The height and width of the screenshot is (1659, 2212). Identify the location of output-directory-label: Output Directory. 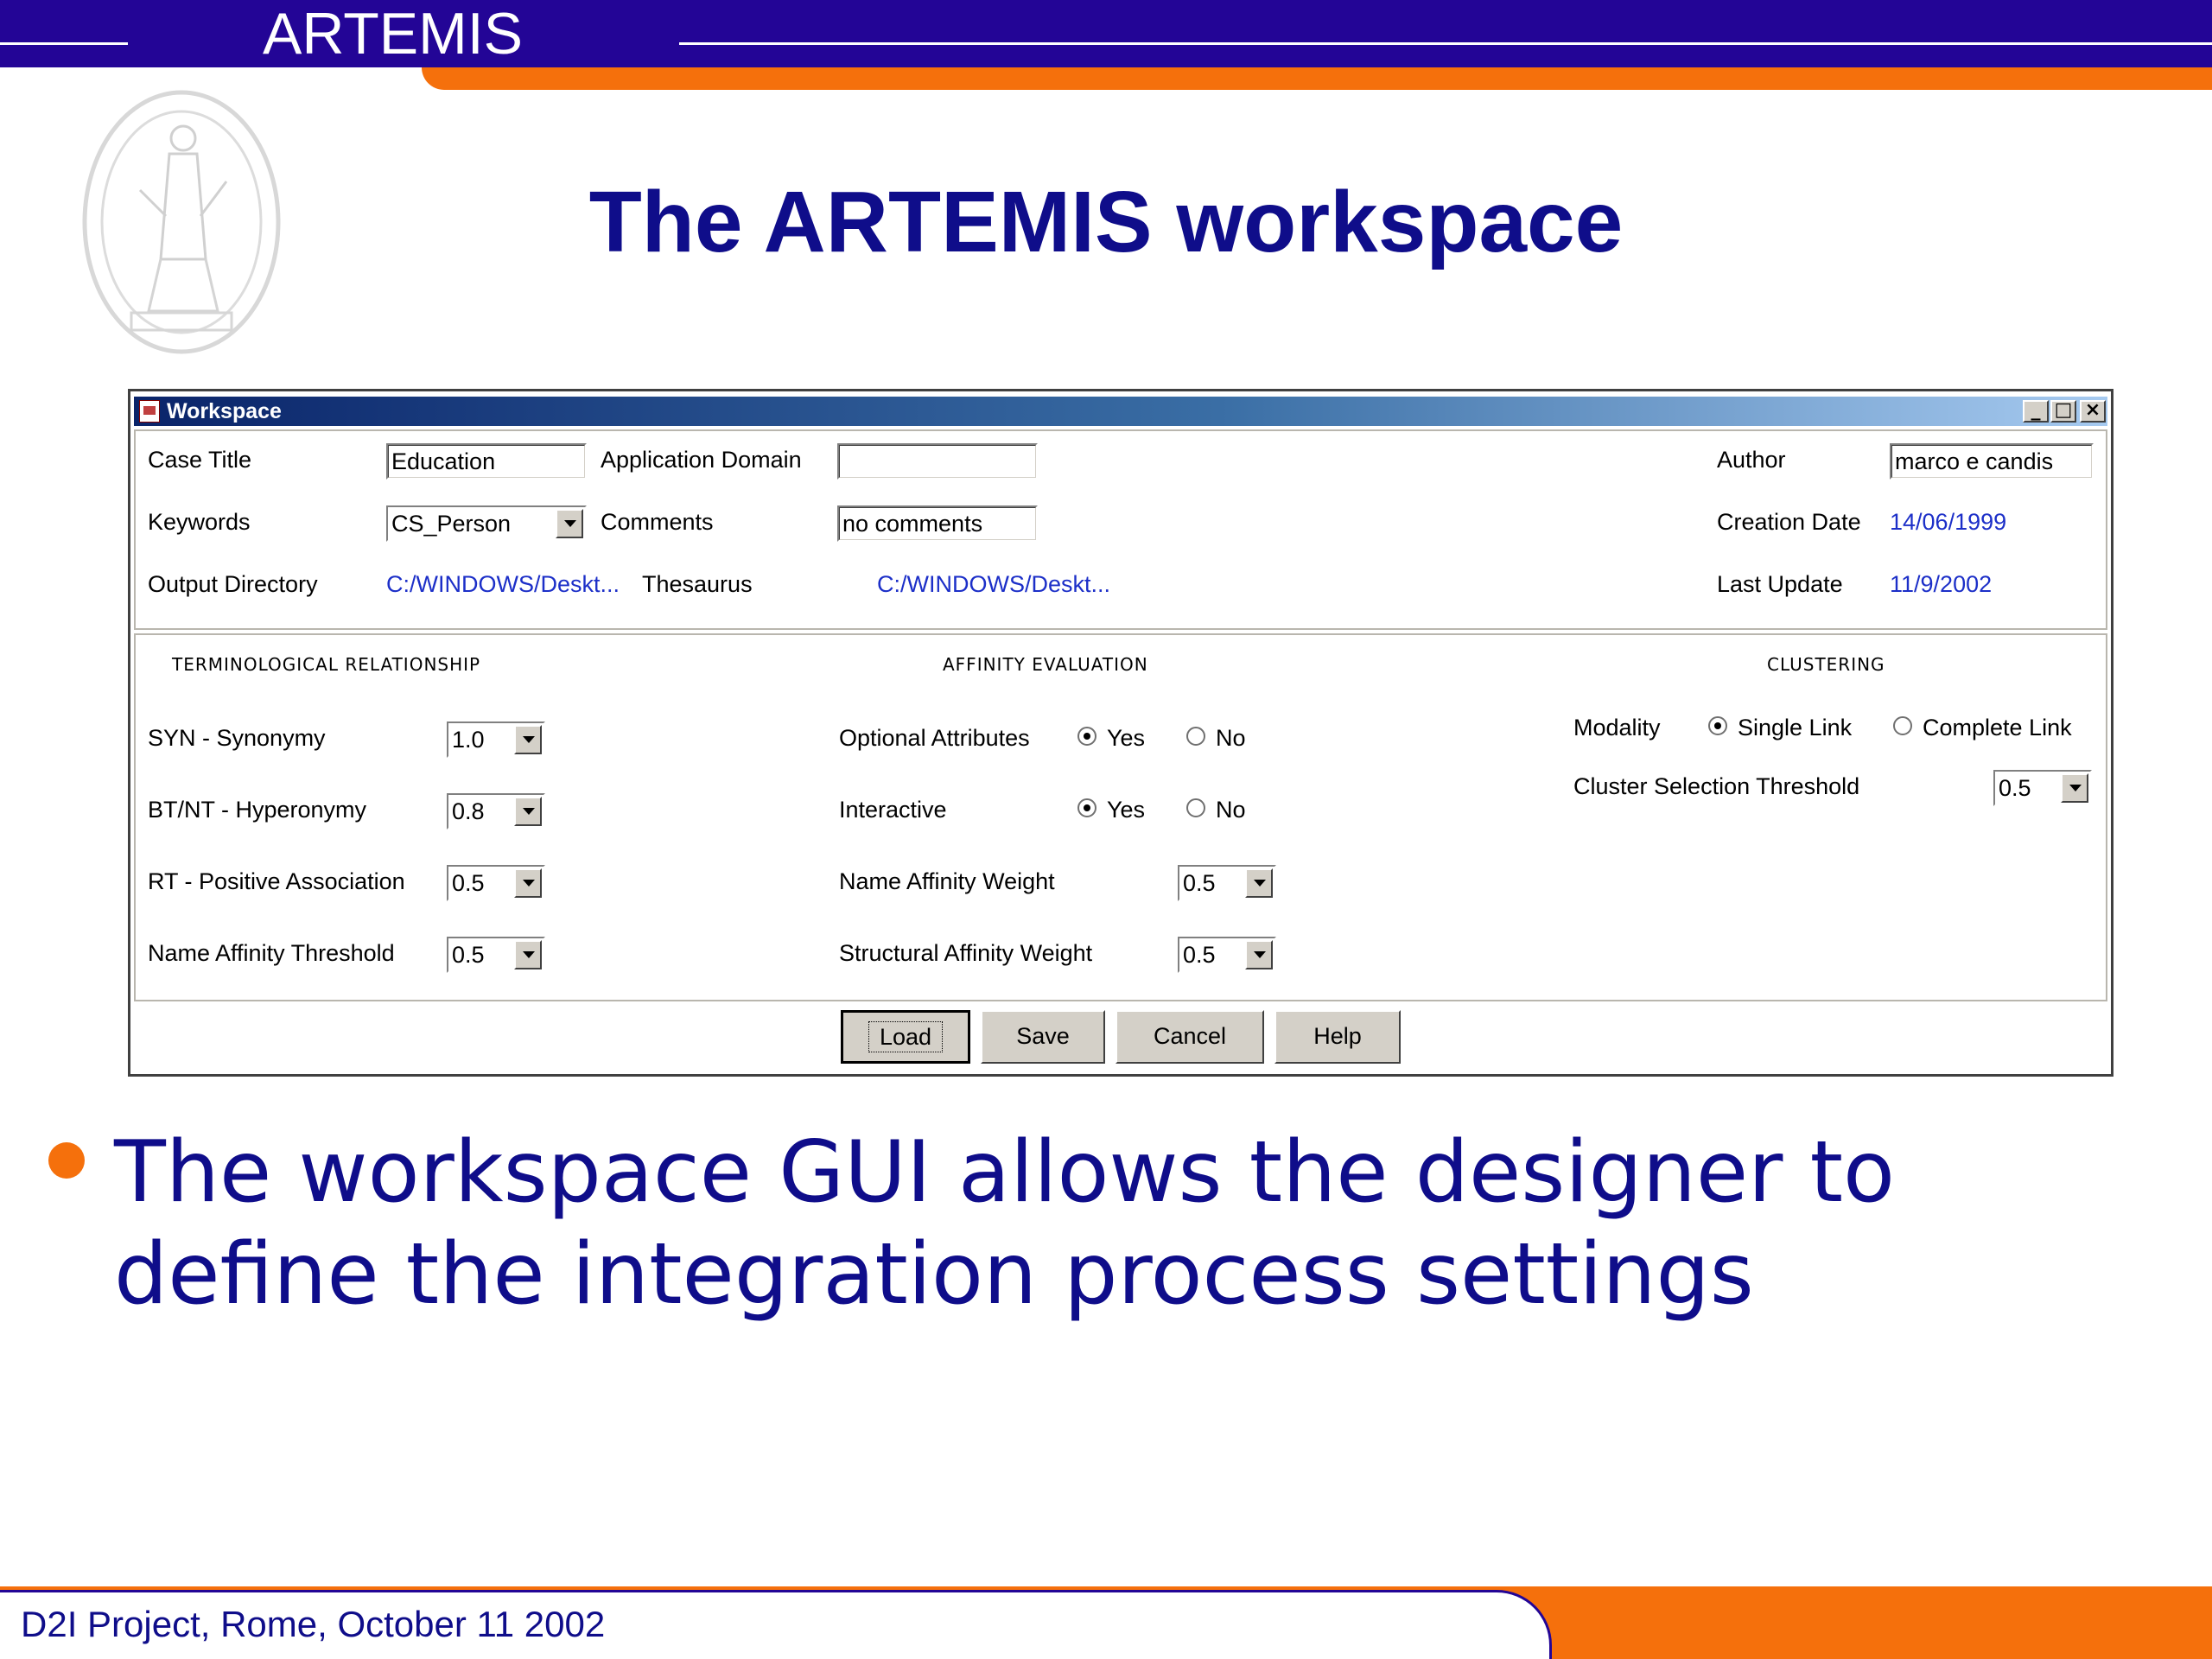
(233, 584).